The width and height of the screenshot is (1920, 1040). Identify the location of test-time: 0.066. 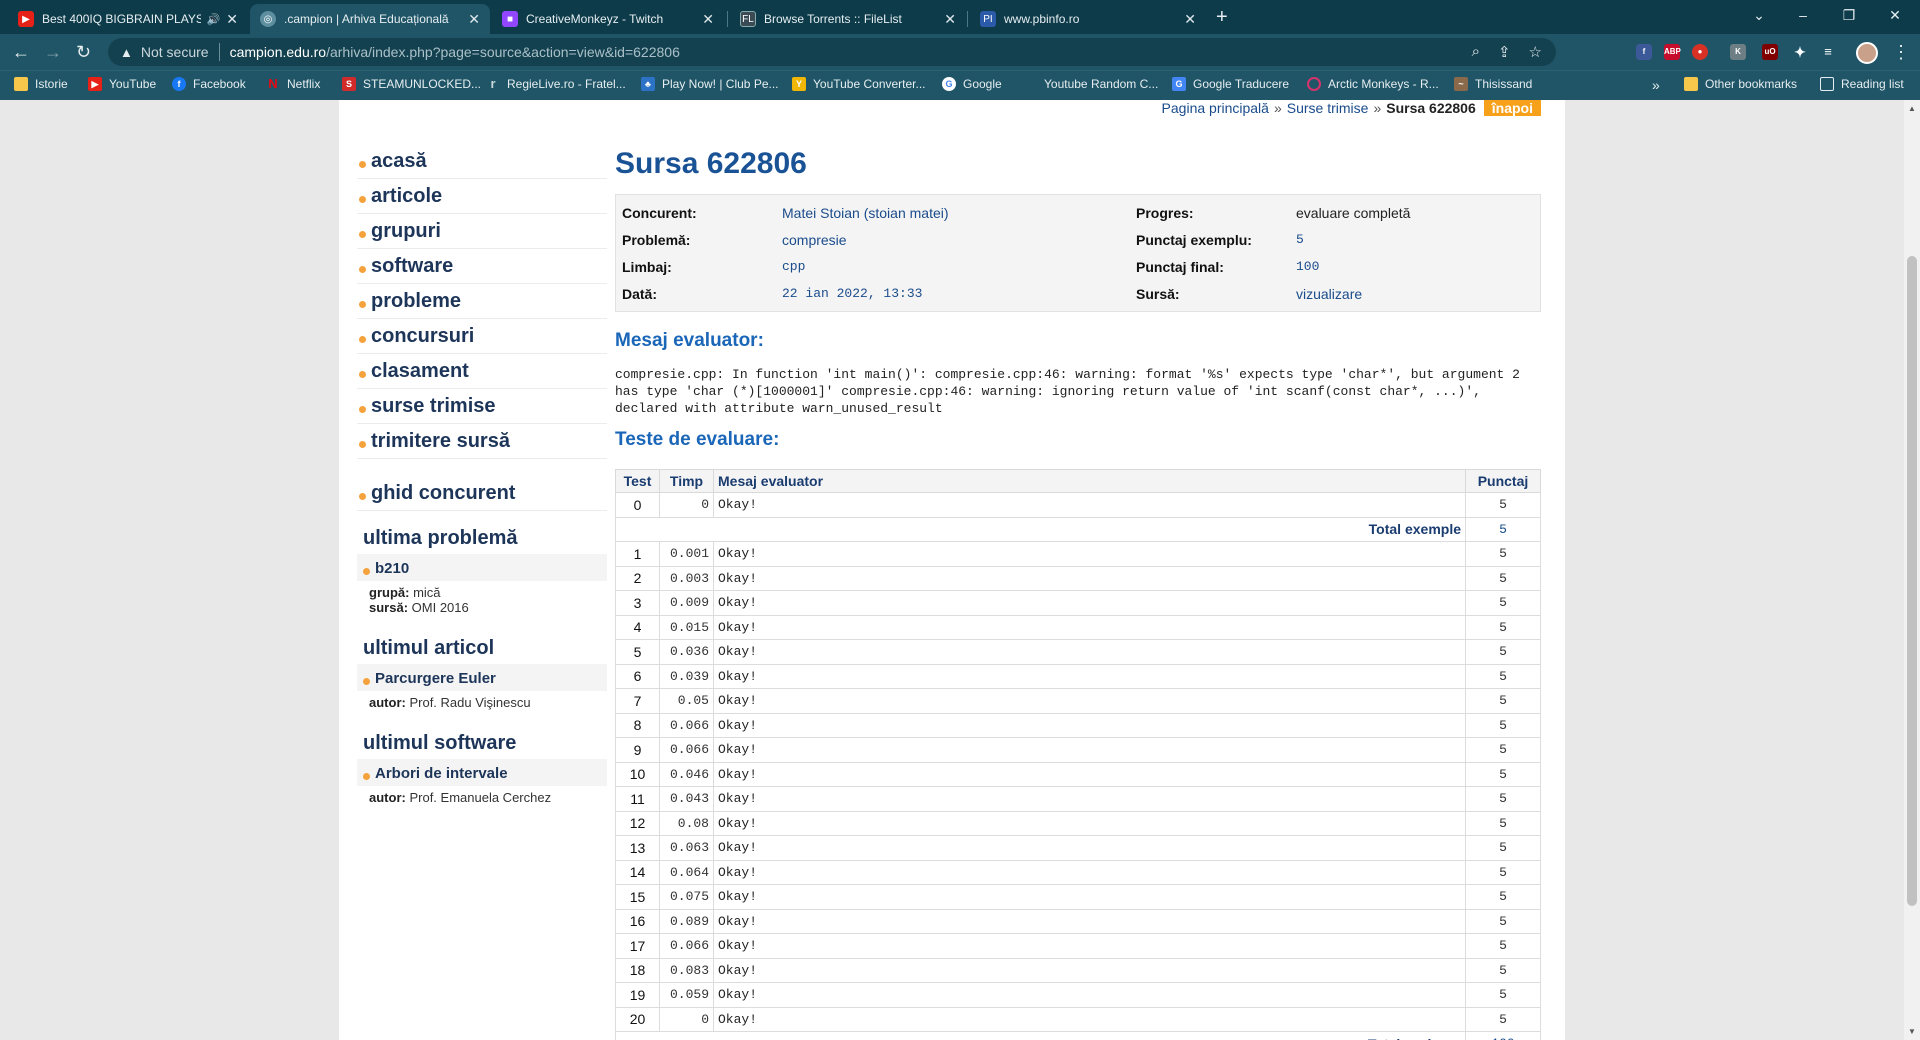
(686, 946).